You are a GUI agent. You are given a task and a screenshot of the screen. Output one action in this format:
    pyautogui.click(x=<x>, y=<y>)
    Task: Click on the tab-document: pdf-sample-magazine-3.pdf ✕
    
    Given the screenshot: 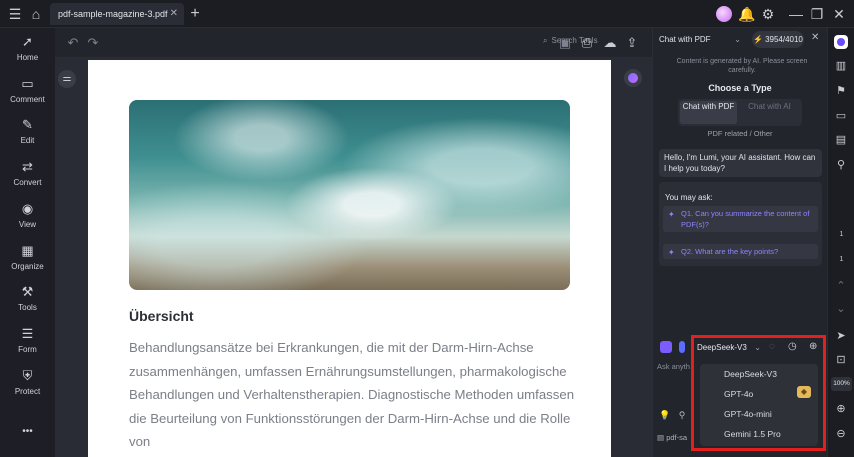 What is the action you would take?
    pyautogui.click(x=117, y=14)
    